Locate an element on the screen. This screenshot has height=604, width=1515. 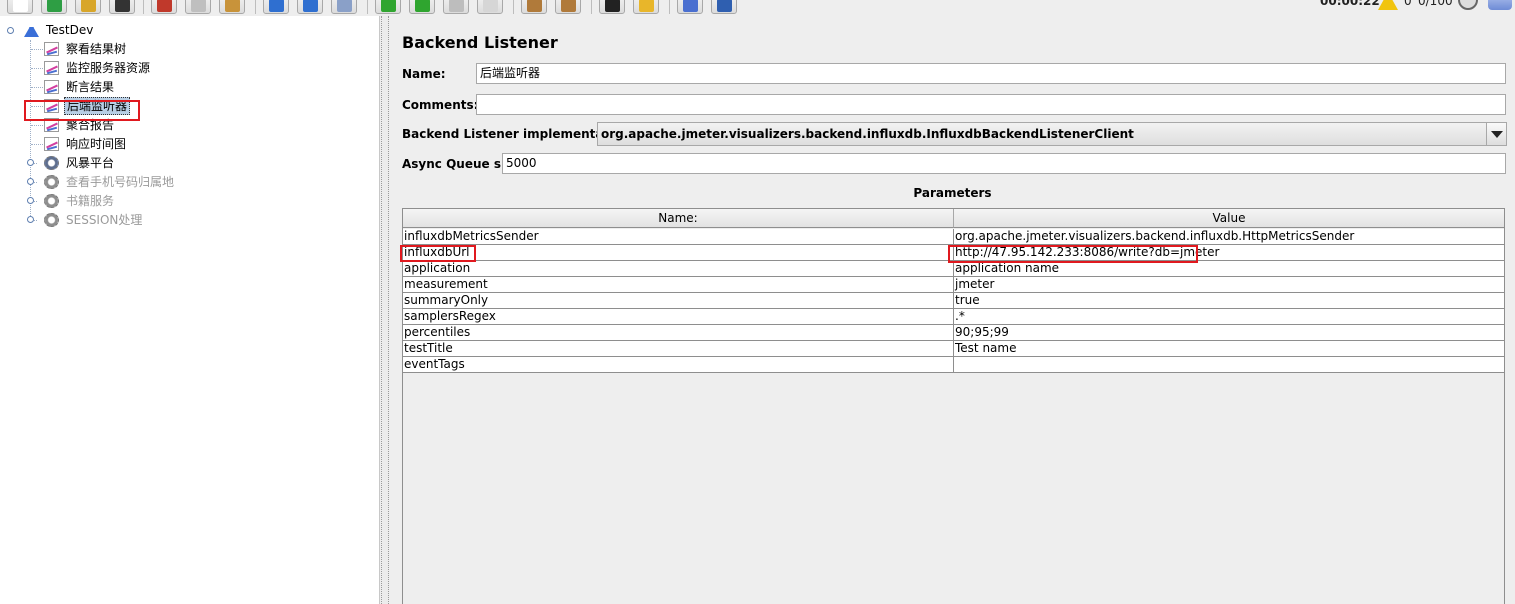
toolbar: 00:00:22 0 0/100 is located at coordinates (757, 8).